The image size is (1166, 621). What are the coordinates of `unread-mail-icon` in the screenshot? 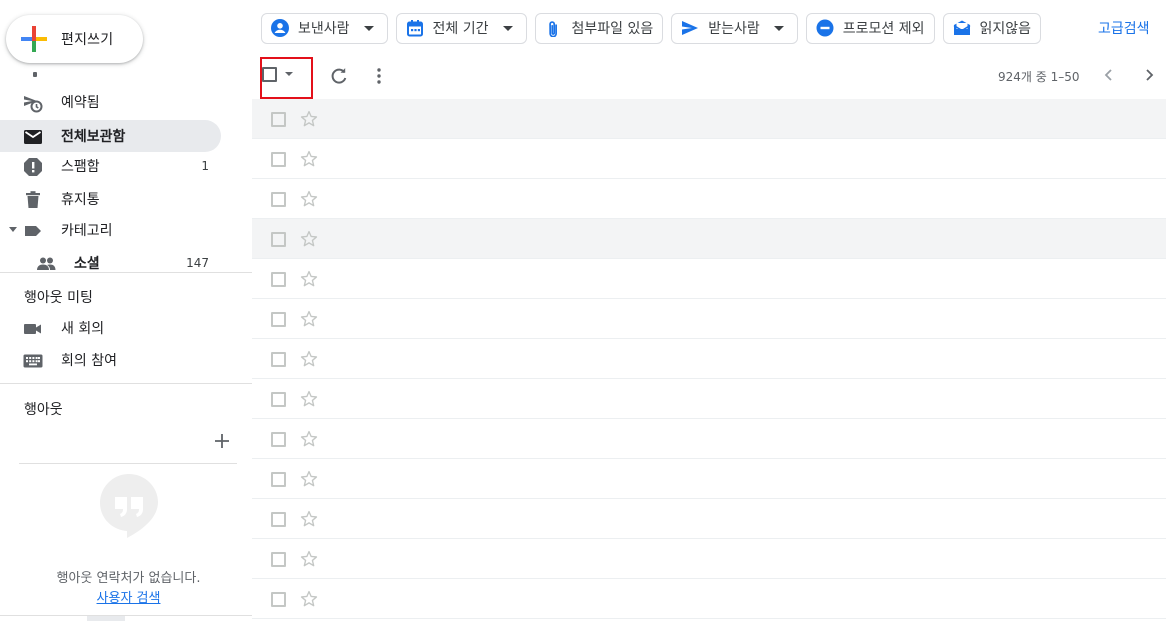 It's located at (961, 27).